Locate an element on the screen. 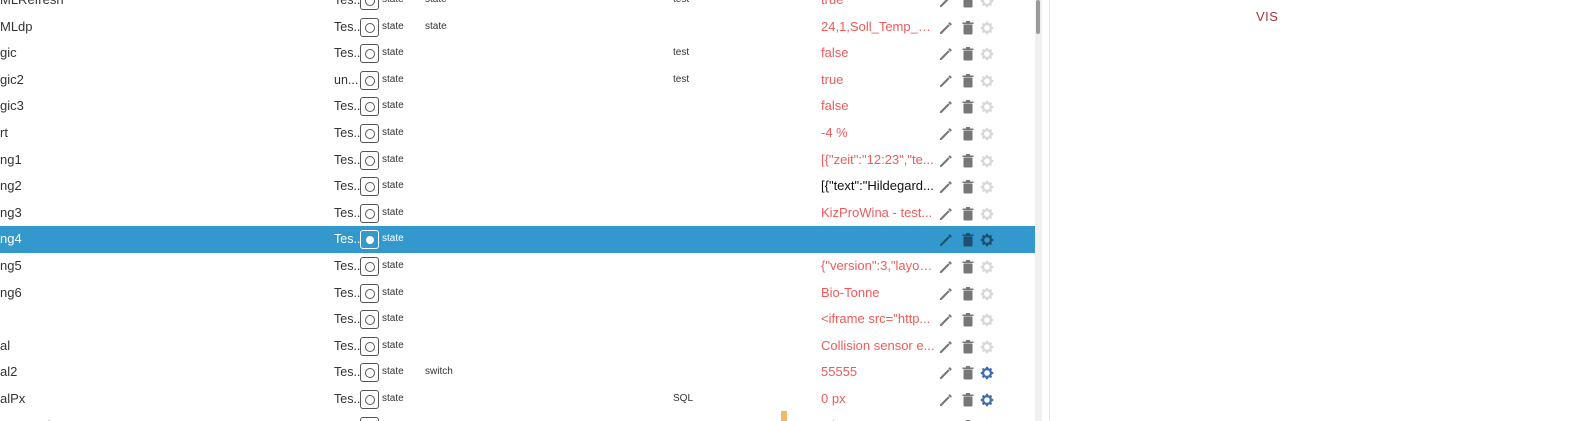 Image resolution: width=1575 pixels, height=421 pixels. table-scrollbar is located at coordinates (1038, 210).